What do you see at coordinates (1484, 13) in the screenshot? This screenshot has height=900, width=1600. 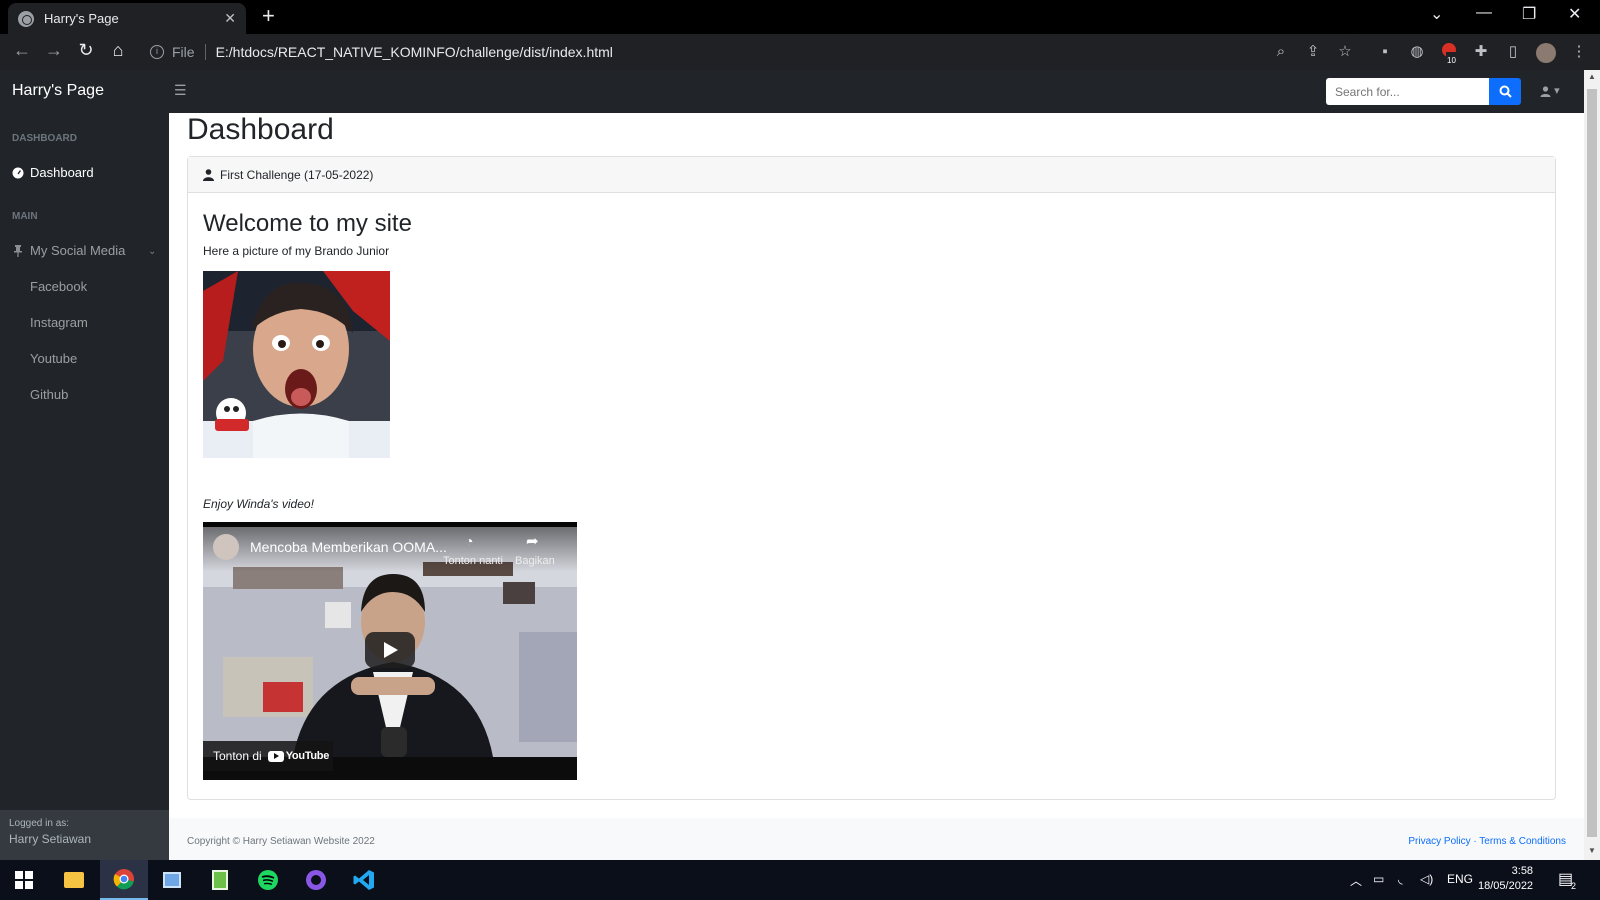 I see `minimize-icon: —` at bounding box center [1484, 13].